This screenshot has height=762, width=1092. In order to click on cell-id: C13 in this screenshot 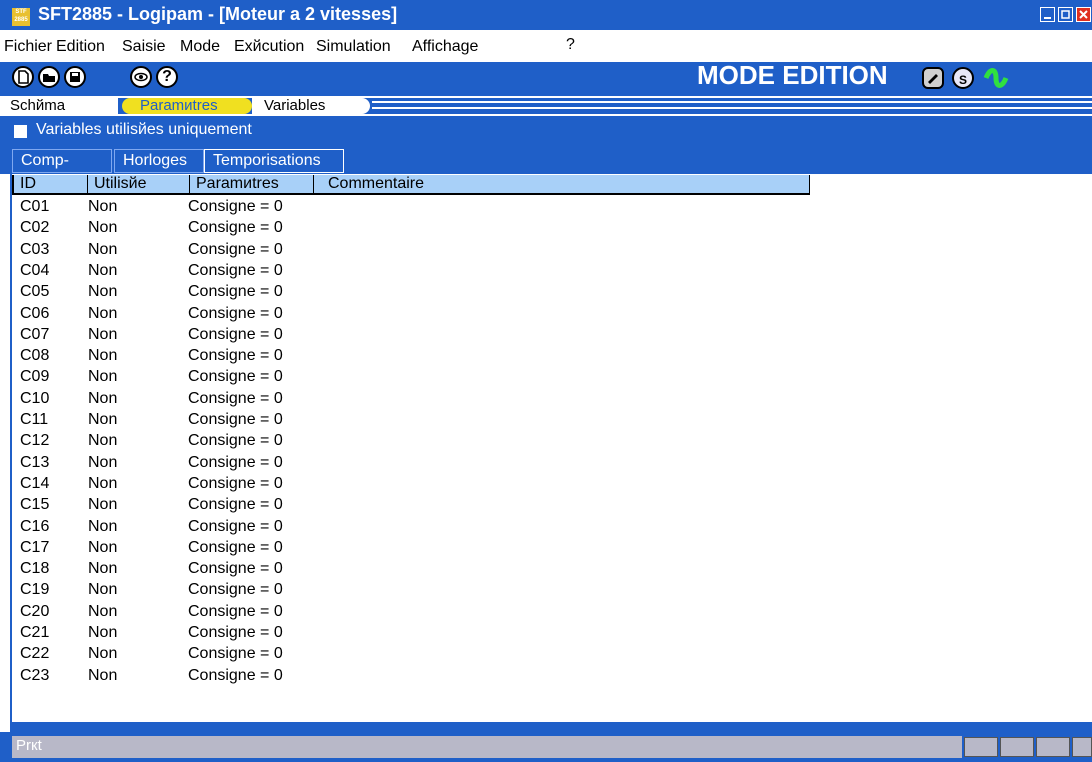, I will do `click(34, 462)`.